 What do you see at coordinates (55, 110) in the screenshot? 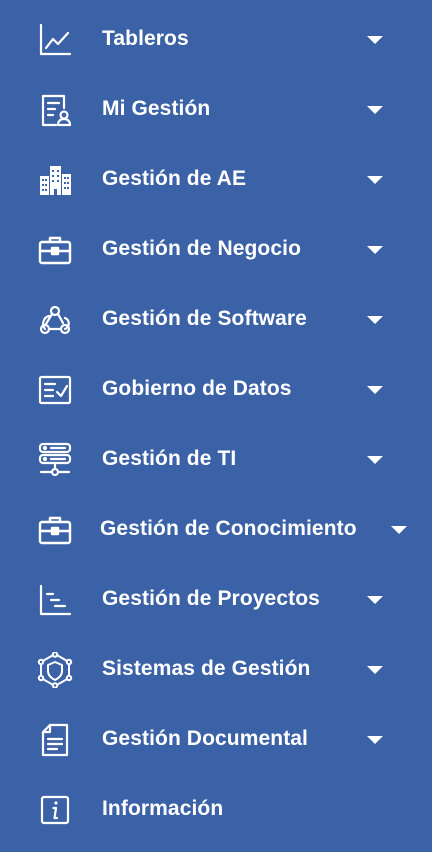
I see `document-user-icon` at bounding box center [55, 110].